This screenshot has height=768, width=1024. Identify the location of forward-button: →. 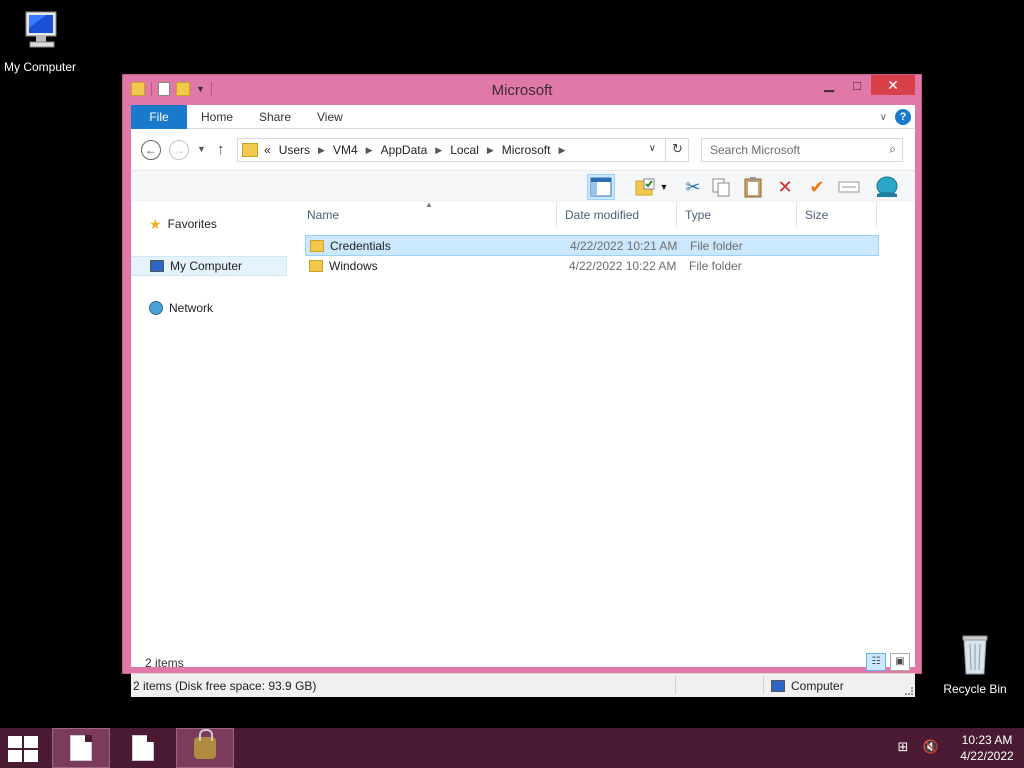
(179, 150).